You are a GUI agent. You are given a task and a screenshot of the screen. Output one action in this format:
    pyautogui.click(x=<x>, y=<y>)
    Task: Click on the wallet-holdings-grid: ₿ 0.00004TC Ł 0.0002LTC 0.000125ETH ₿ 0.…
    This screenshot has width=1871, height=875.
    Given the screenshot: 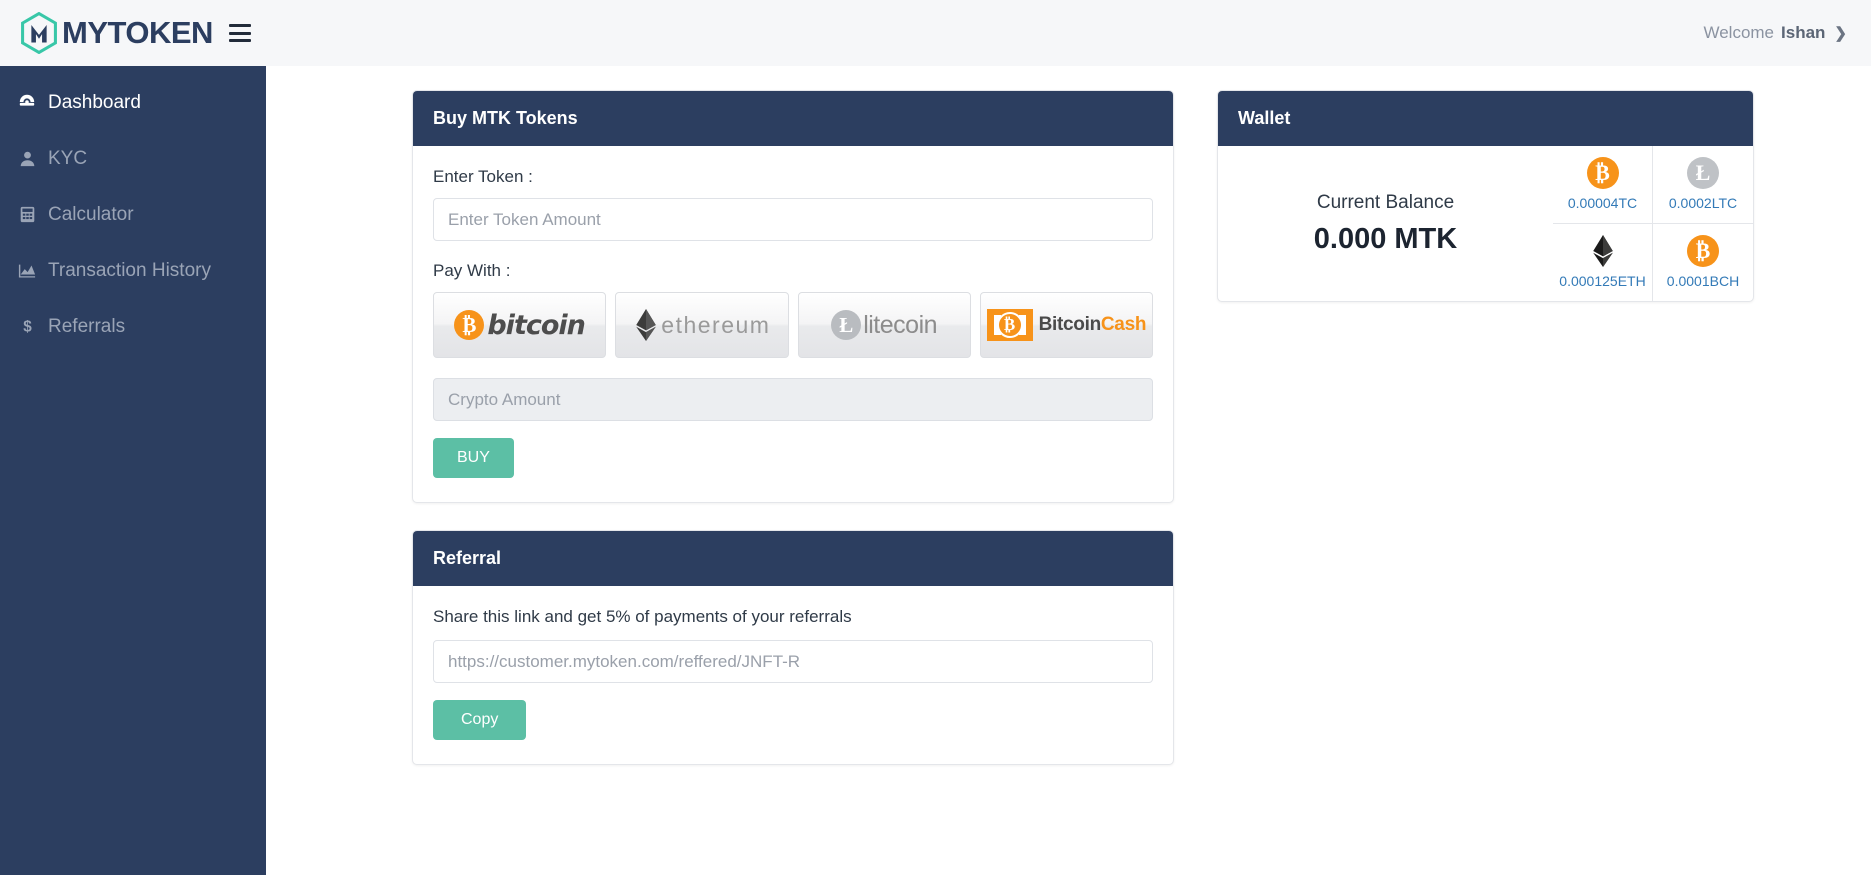 What is the action you would take?
    pyautogui.click(x=1653, y=223)
    